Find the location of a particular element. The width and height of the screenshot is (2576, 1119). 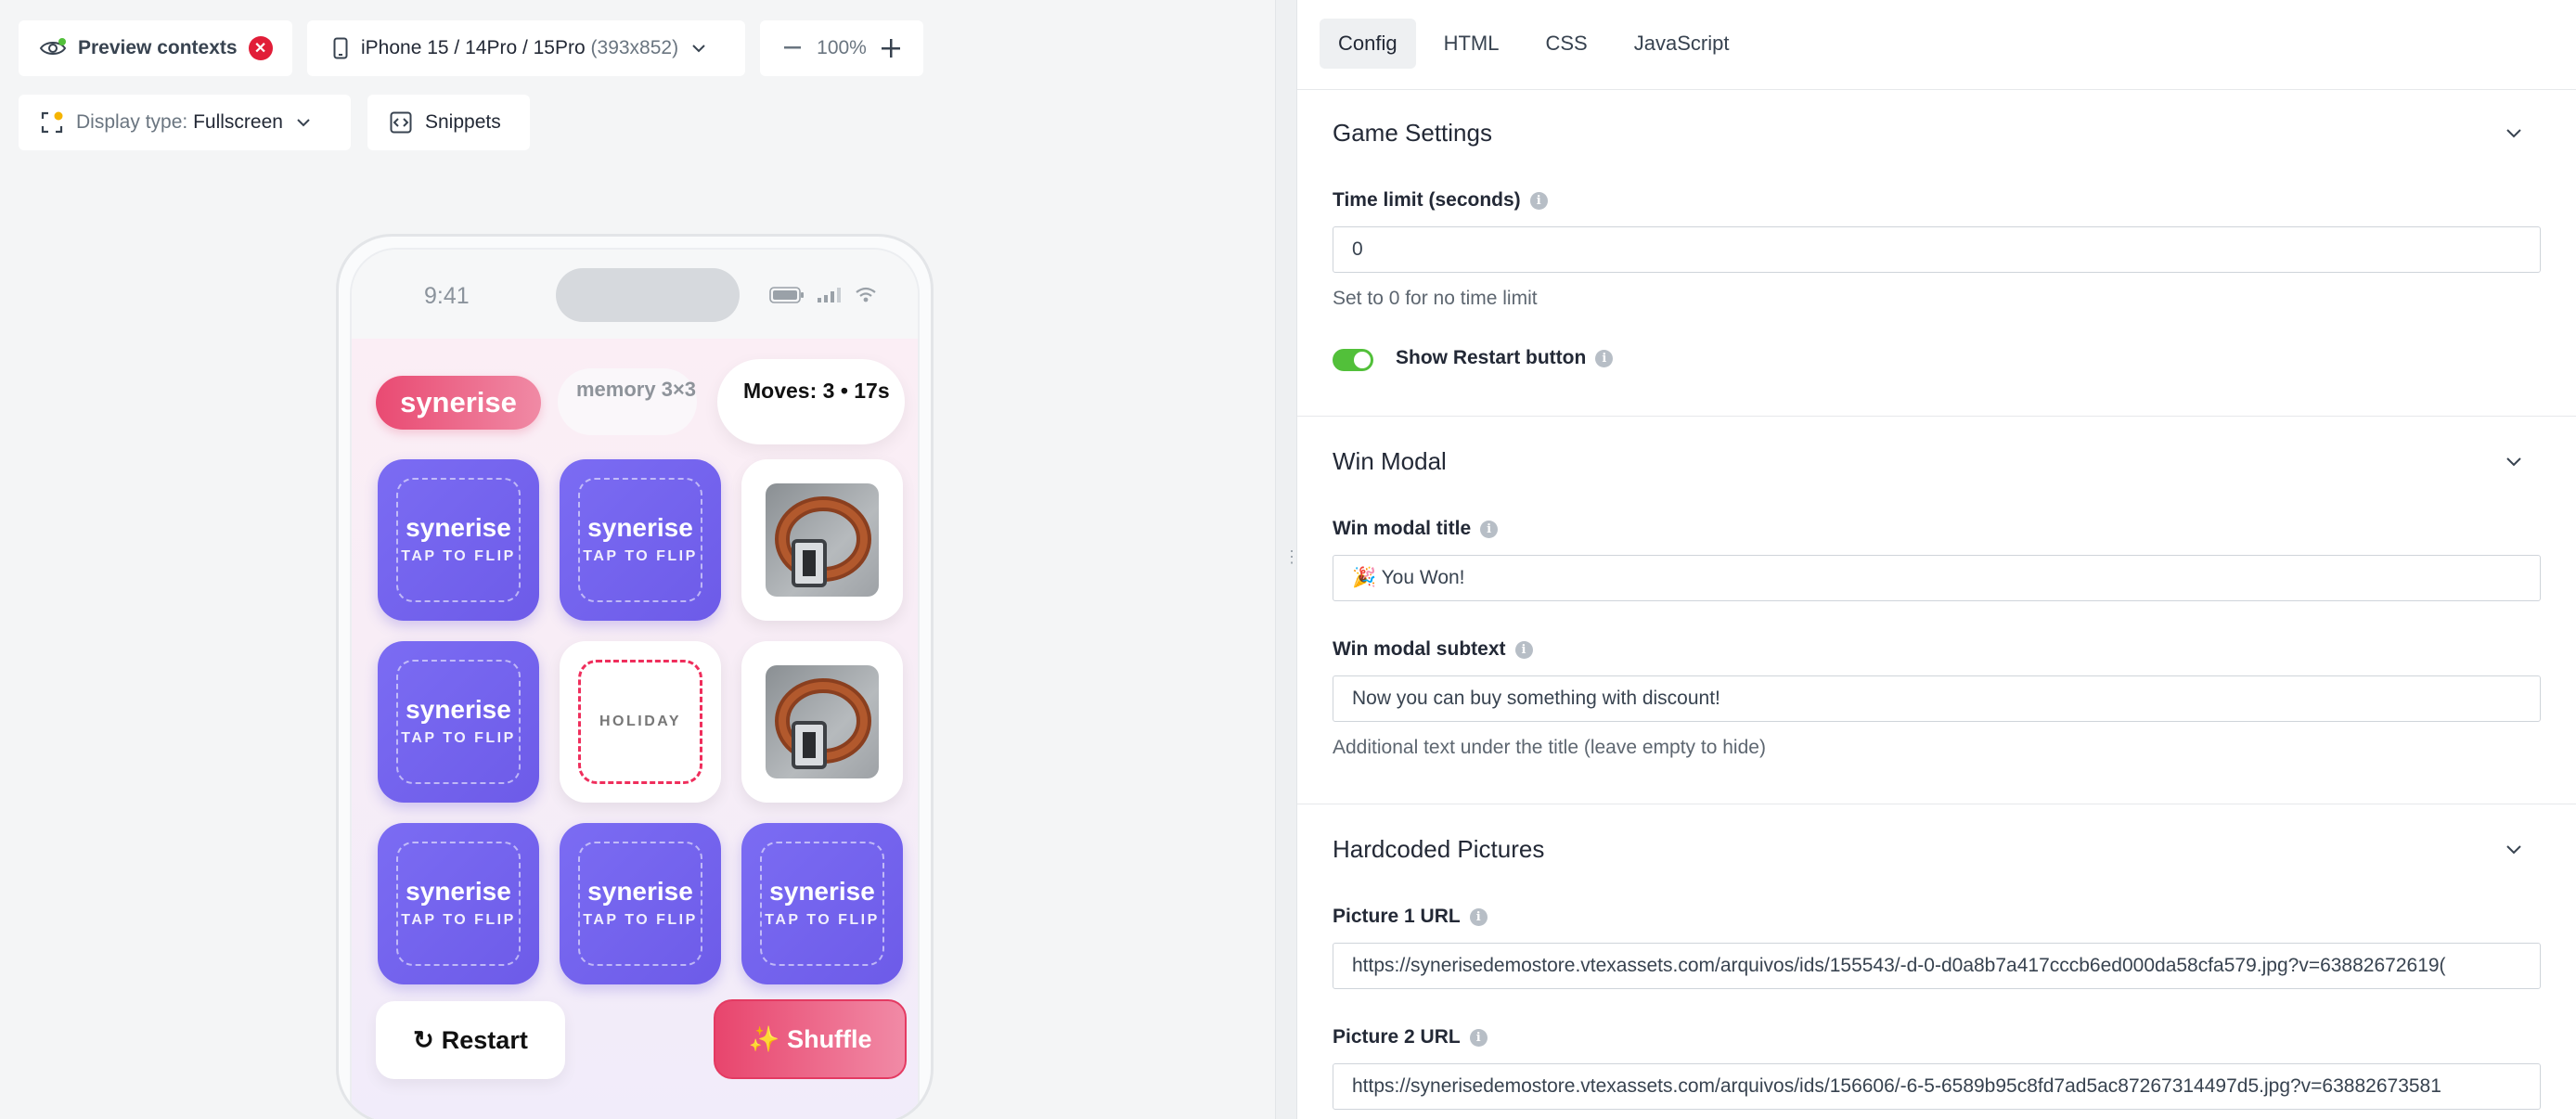

win-modal-subtext-label: Win modal subtext is located at coordinates (1419, 649).